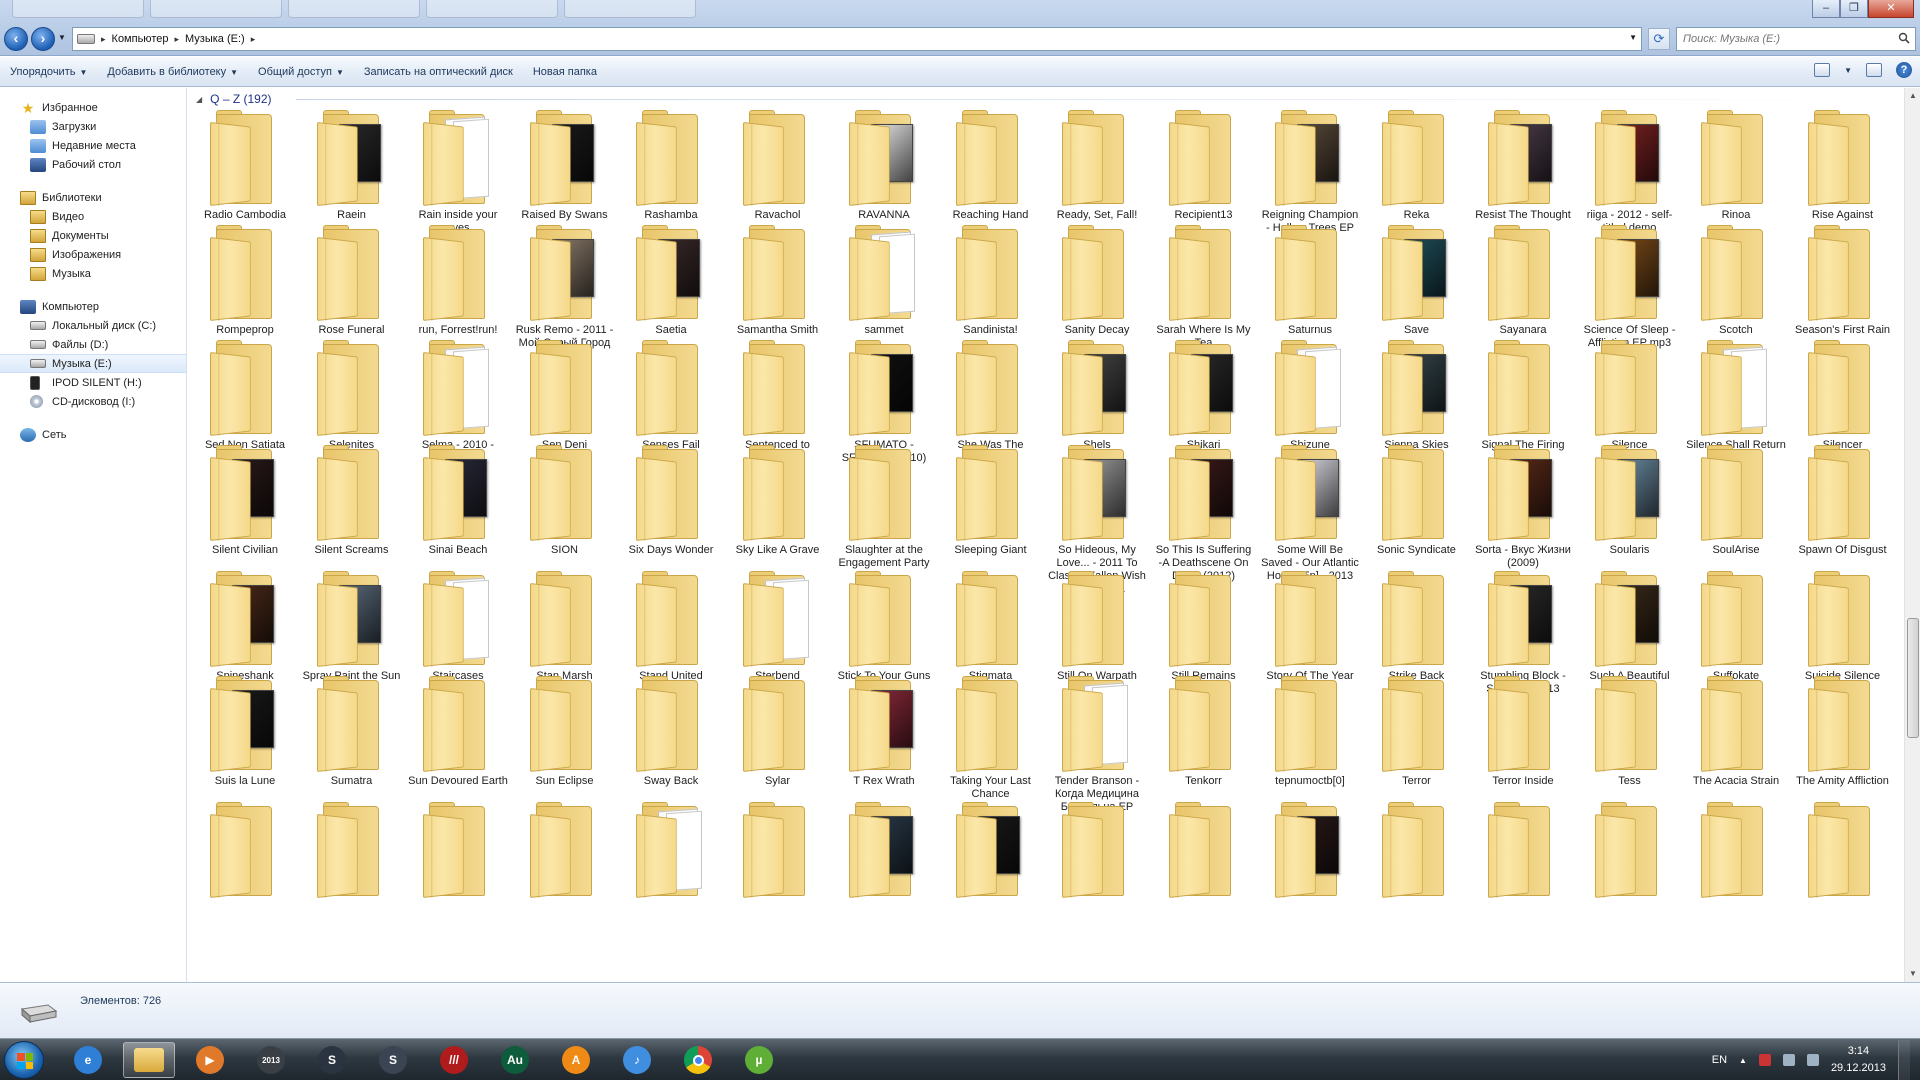  What do you see at coordinates (884, 627) in the screenshot?
I see `folder-item: Stick To Your Guns` at bounding box center [884, 627].